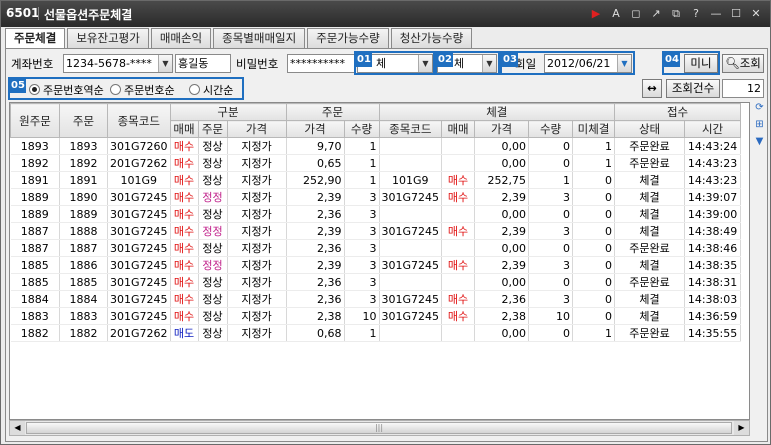 The width and height of the screenshot is (771, 445). Describe the element at coordinates (756, 14) in the screenshot. I see `close-icon: ✕` at that location.